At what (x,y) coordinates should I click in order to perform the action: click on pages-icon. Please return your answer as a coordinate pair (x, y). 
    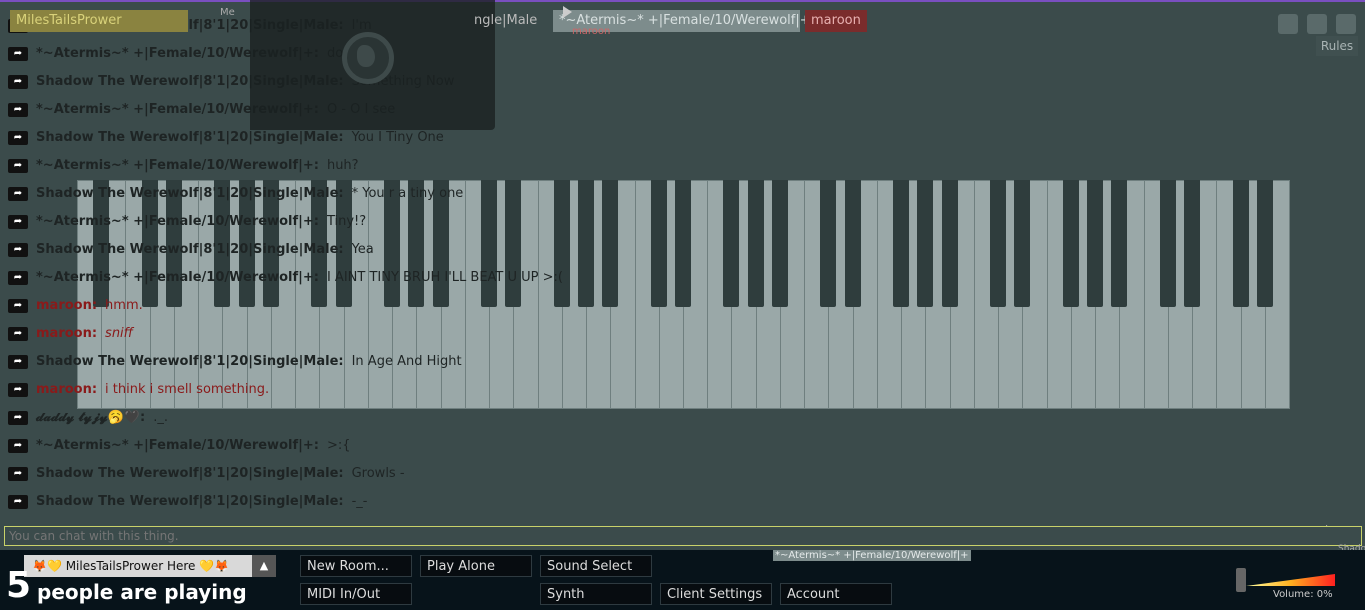
    Looking at the image, I should click on (1346, 24).